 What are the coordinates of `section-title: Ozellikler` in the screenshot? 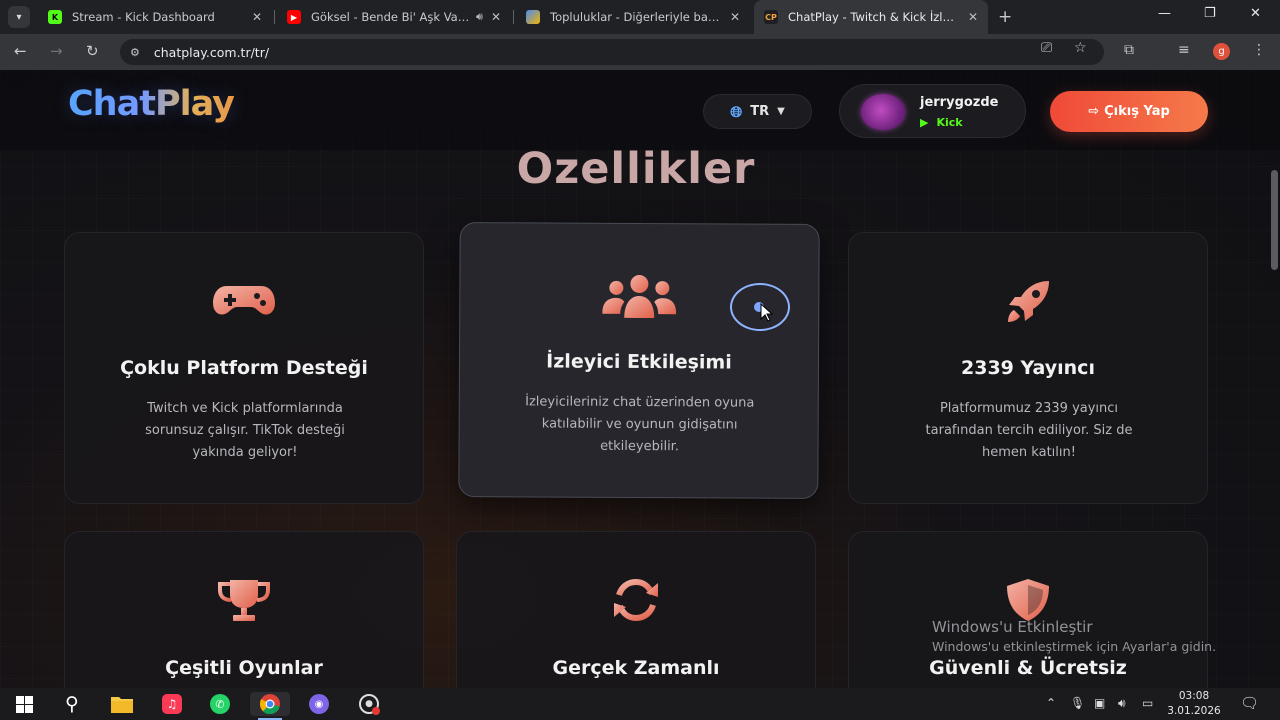 It's located at (636, 169).